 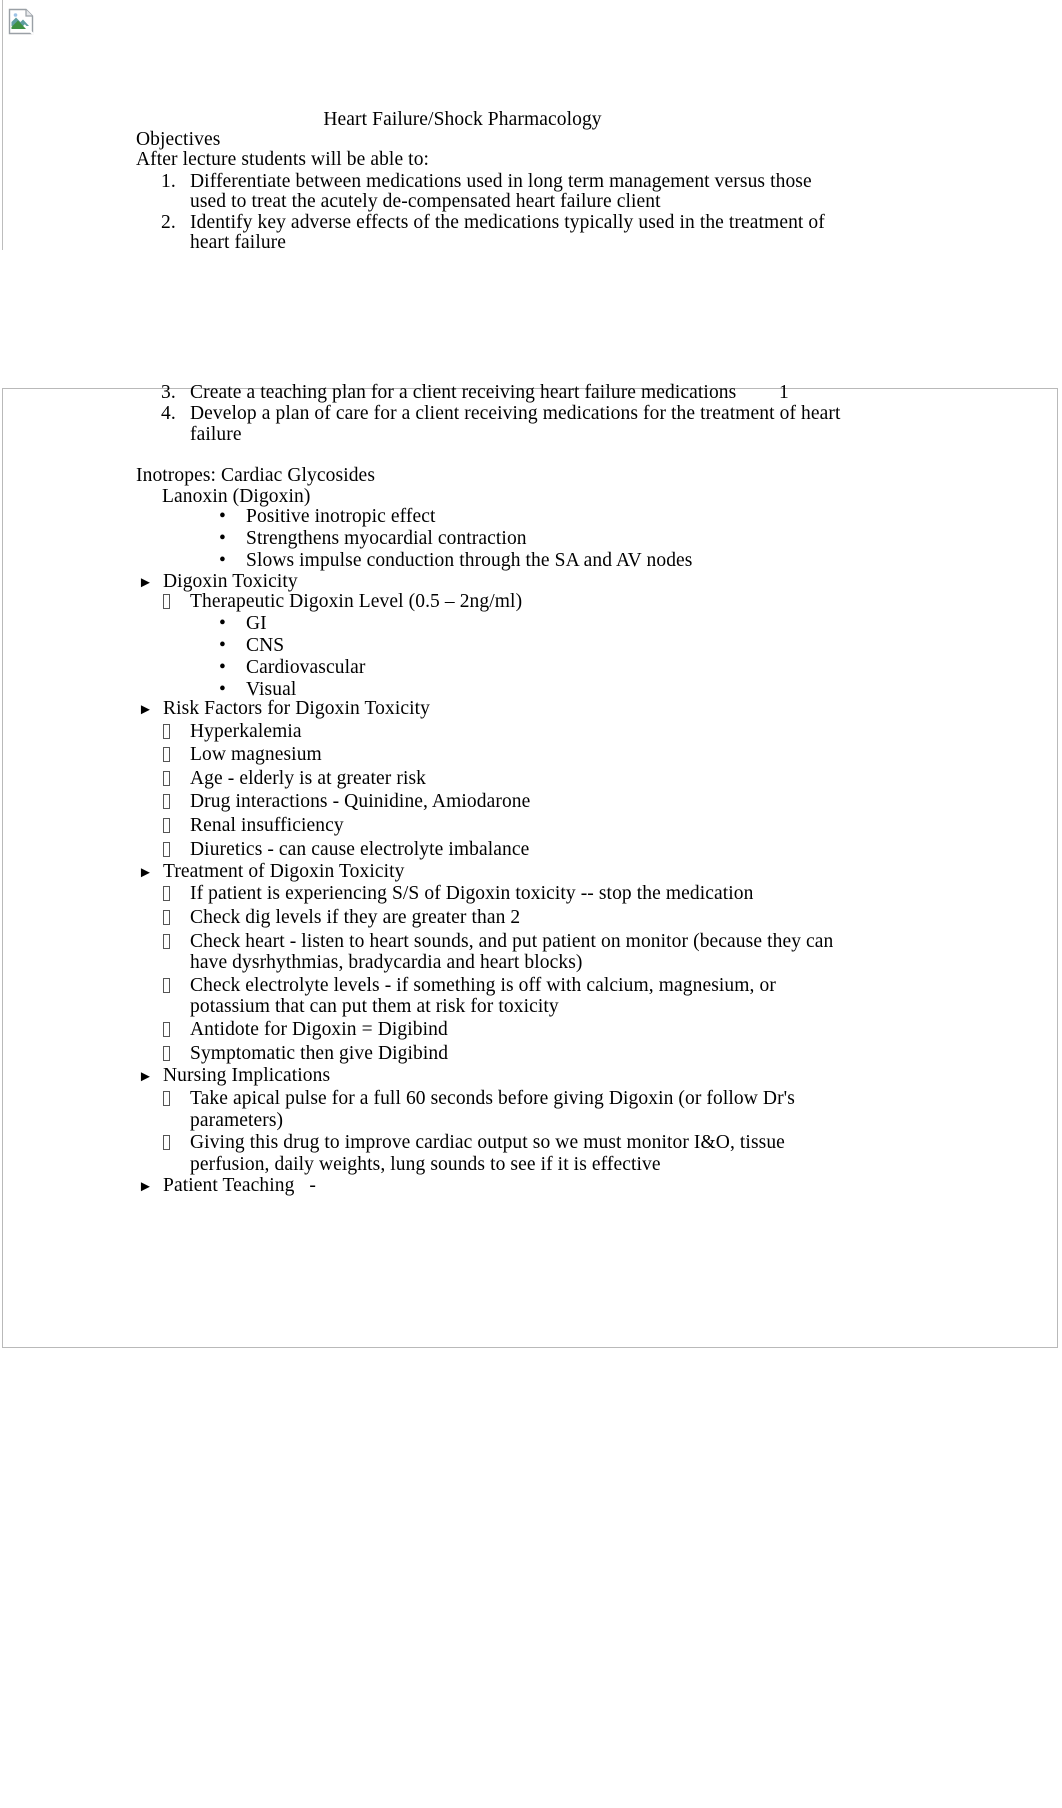 I want to click on therapeutic-level-text: Therapeutic Digoxin Level (0.5 – 2ng/ml), so click(x=356, y=601).